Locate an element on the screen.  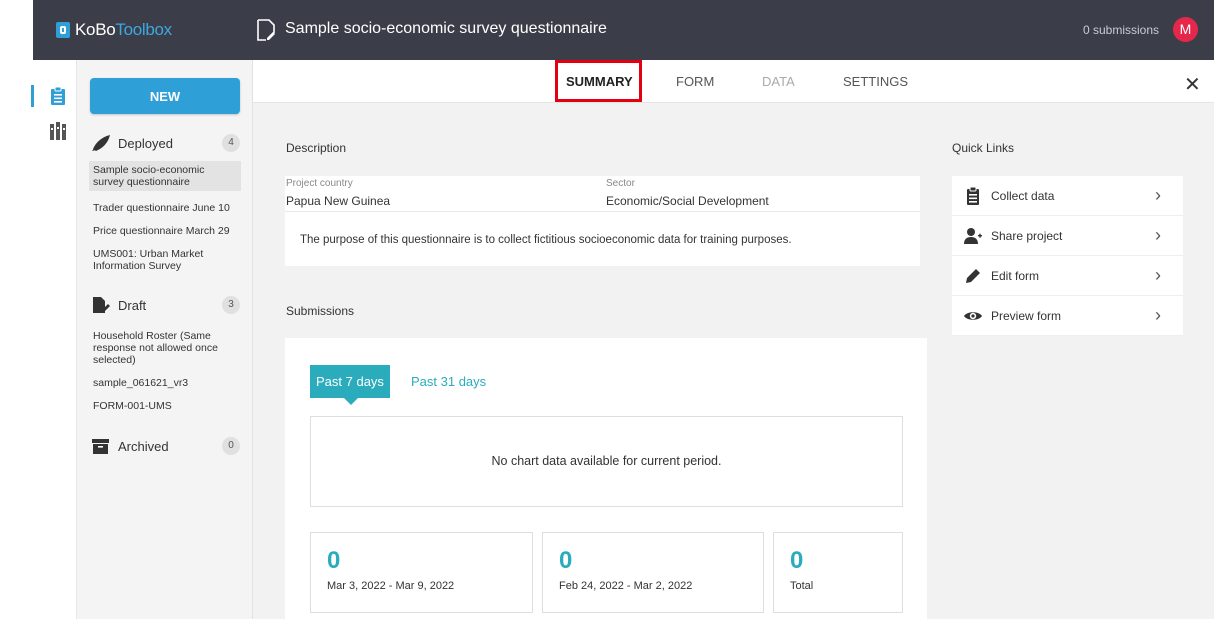
draft-count-badge: 3 is located at coordinates (231, 305).